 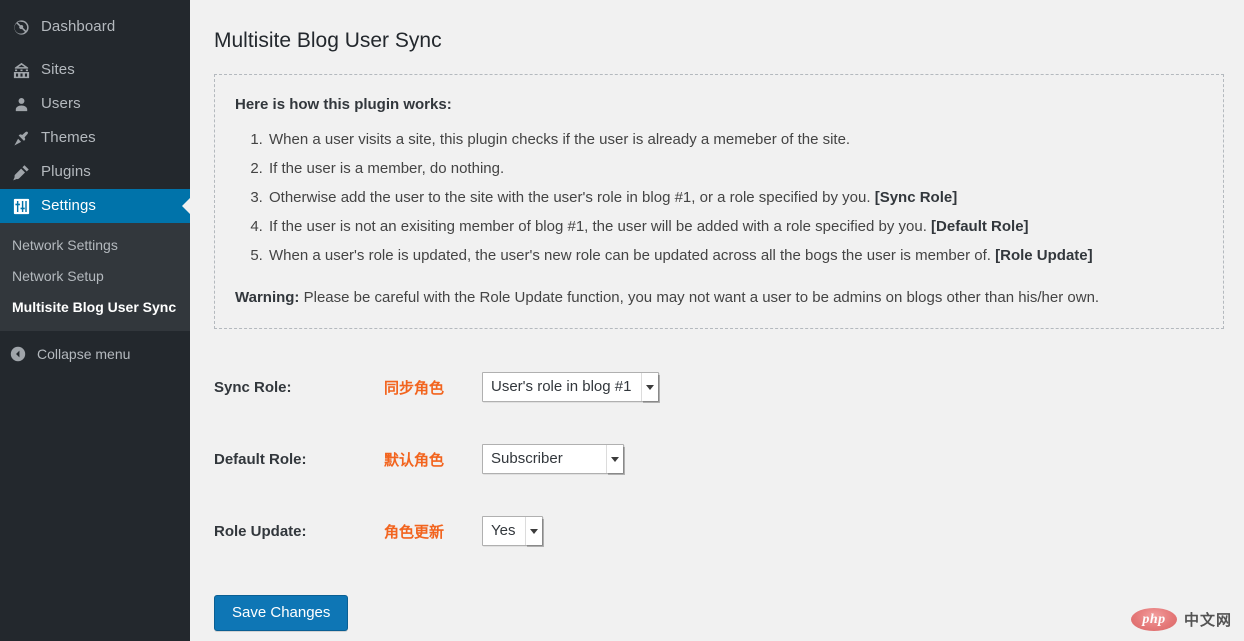 What do you see at coordinates (58, 69) in the screenshot?
I see `sidebar-item-label: Sites` at bounding box center [58, 69].